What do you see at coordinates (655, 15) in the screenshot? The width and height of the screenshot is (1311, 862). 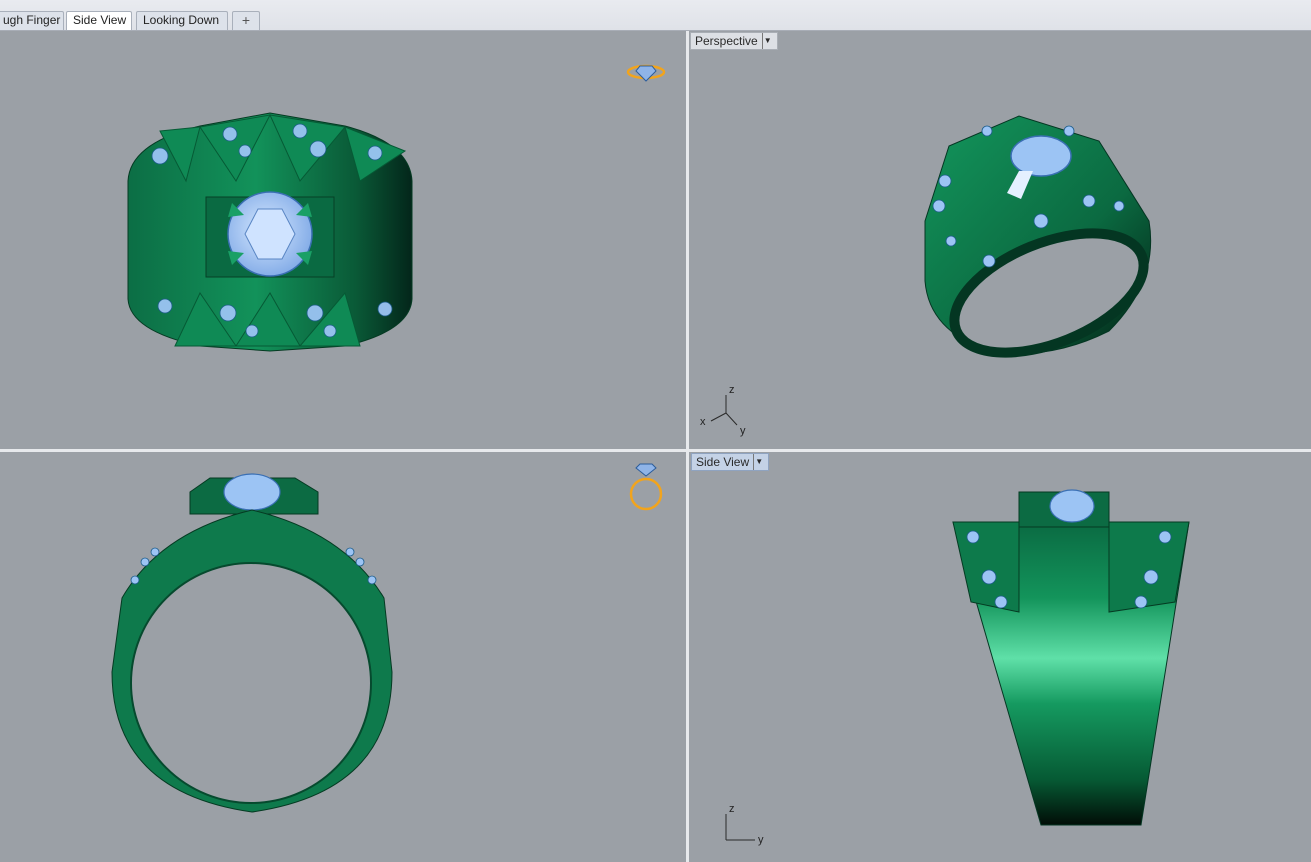 I see `viewport-tab-bar: ugh Finger Side View Looking Down +` at bounding box center [655, 15].